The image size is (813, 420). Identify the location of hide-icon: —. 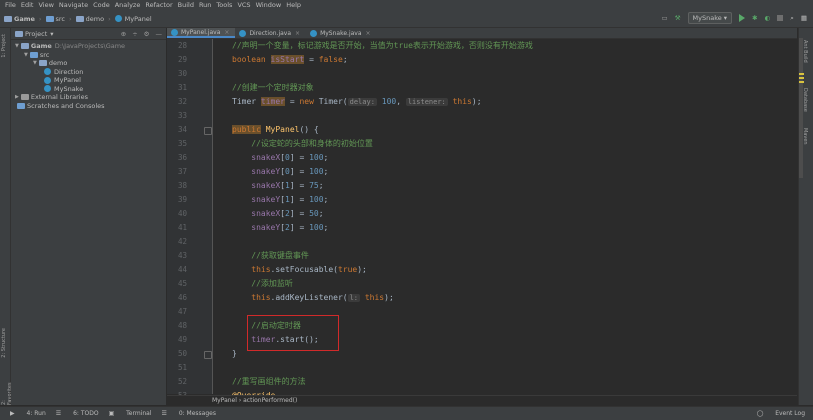
(159, 34).